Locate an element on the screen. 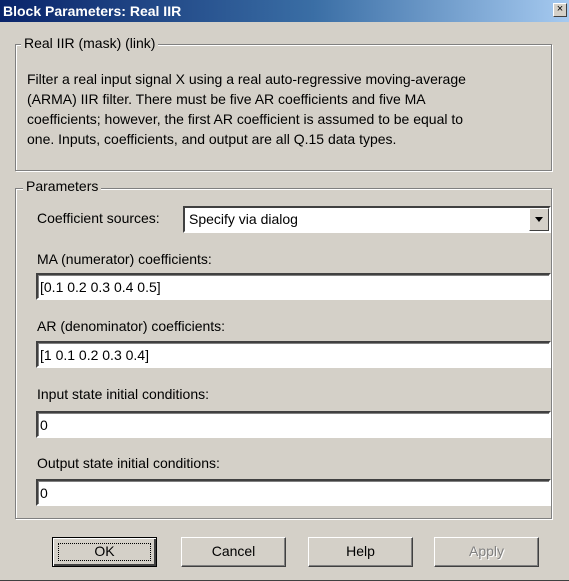  dropdown-button is located at coordinates (539, 219).